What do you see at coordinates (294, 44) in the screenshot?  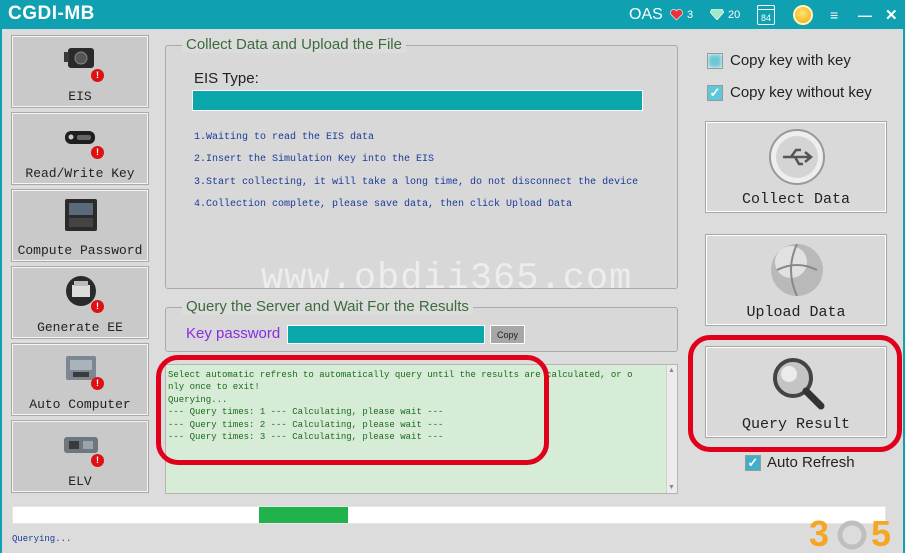 I see `collect-group-title: Collect Data and Upload the File` at bounding box center [294, 44].